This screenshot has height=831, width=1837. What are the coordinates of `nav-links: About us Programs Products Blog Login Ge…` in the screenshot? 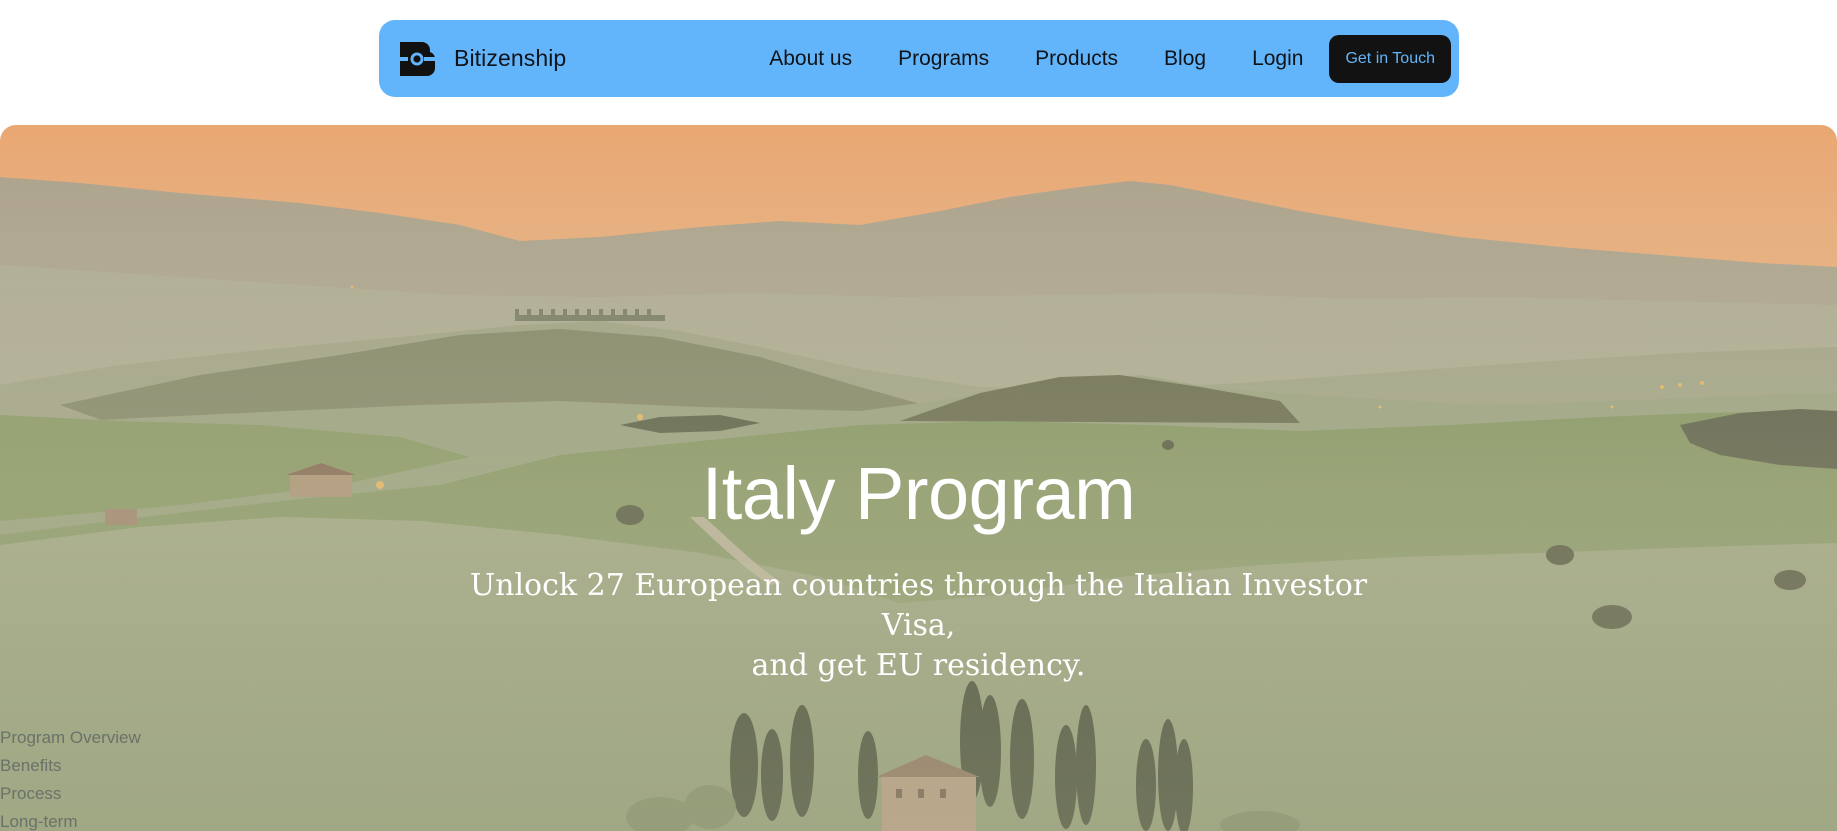 It's located at (1110, 58).